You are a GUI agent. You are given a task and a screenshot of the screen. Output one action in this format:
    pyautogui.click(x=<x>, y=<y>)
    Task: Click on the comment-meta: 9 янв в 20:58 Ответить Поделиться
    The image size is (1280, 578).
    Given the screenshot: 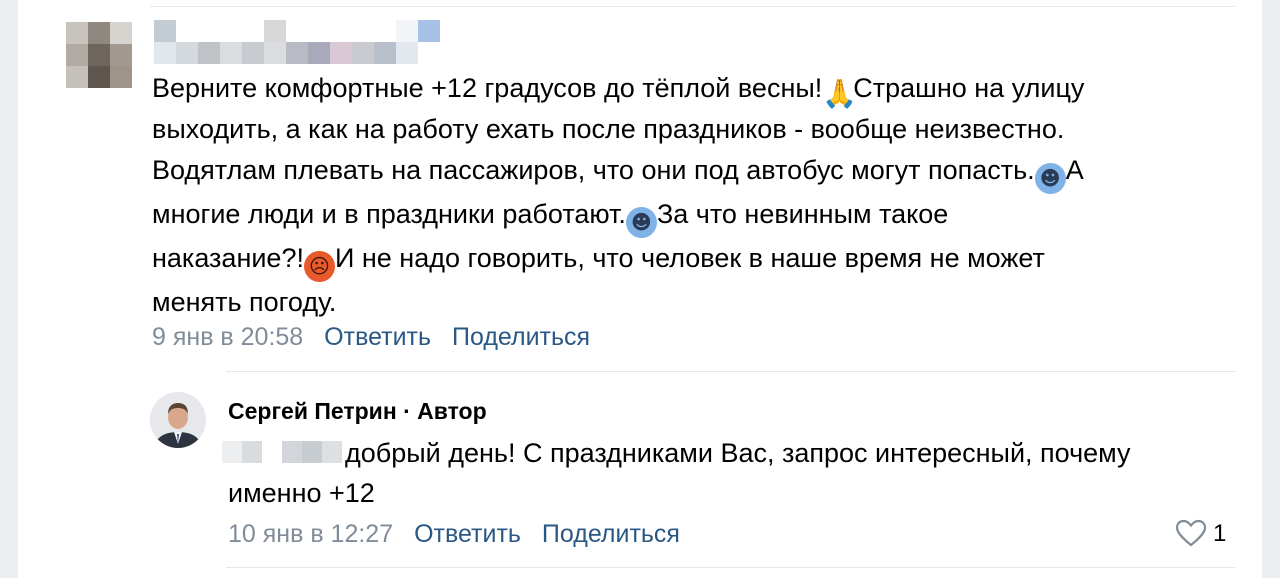 What is the action you would take?
    pyautogui.click(x=371, y=337)
    